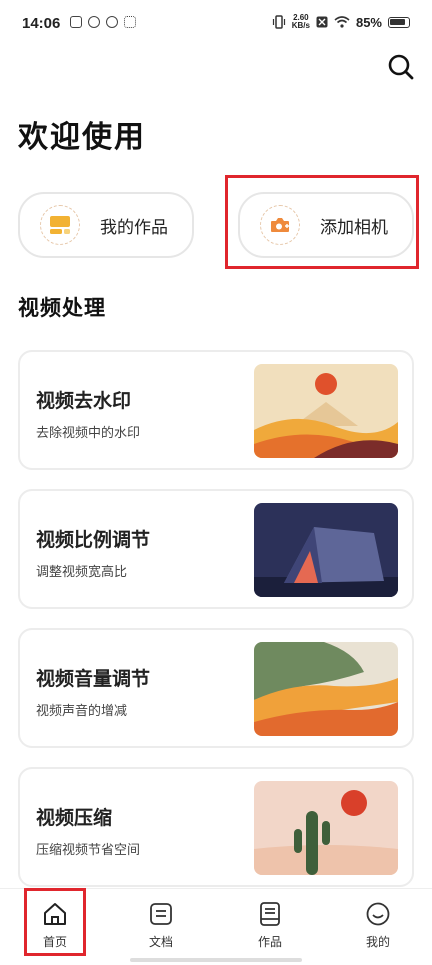 This screenshot has width=432, height=965. Describe the element at coordinates (160, 942) in the screenshot. I see `nav-documents-label: 文档` at that location.